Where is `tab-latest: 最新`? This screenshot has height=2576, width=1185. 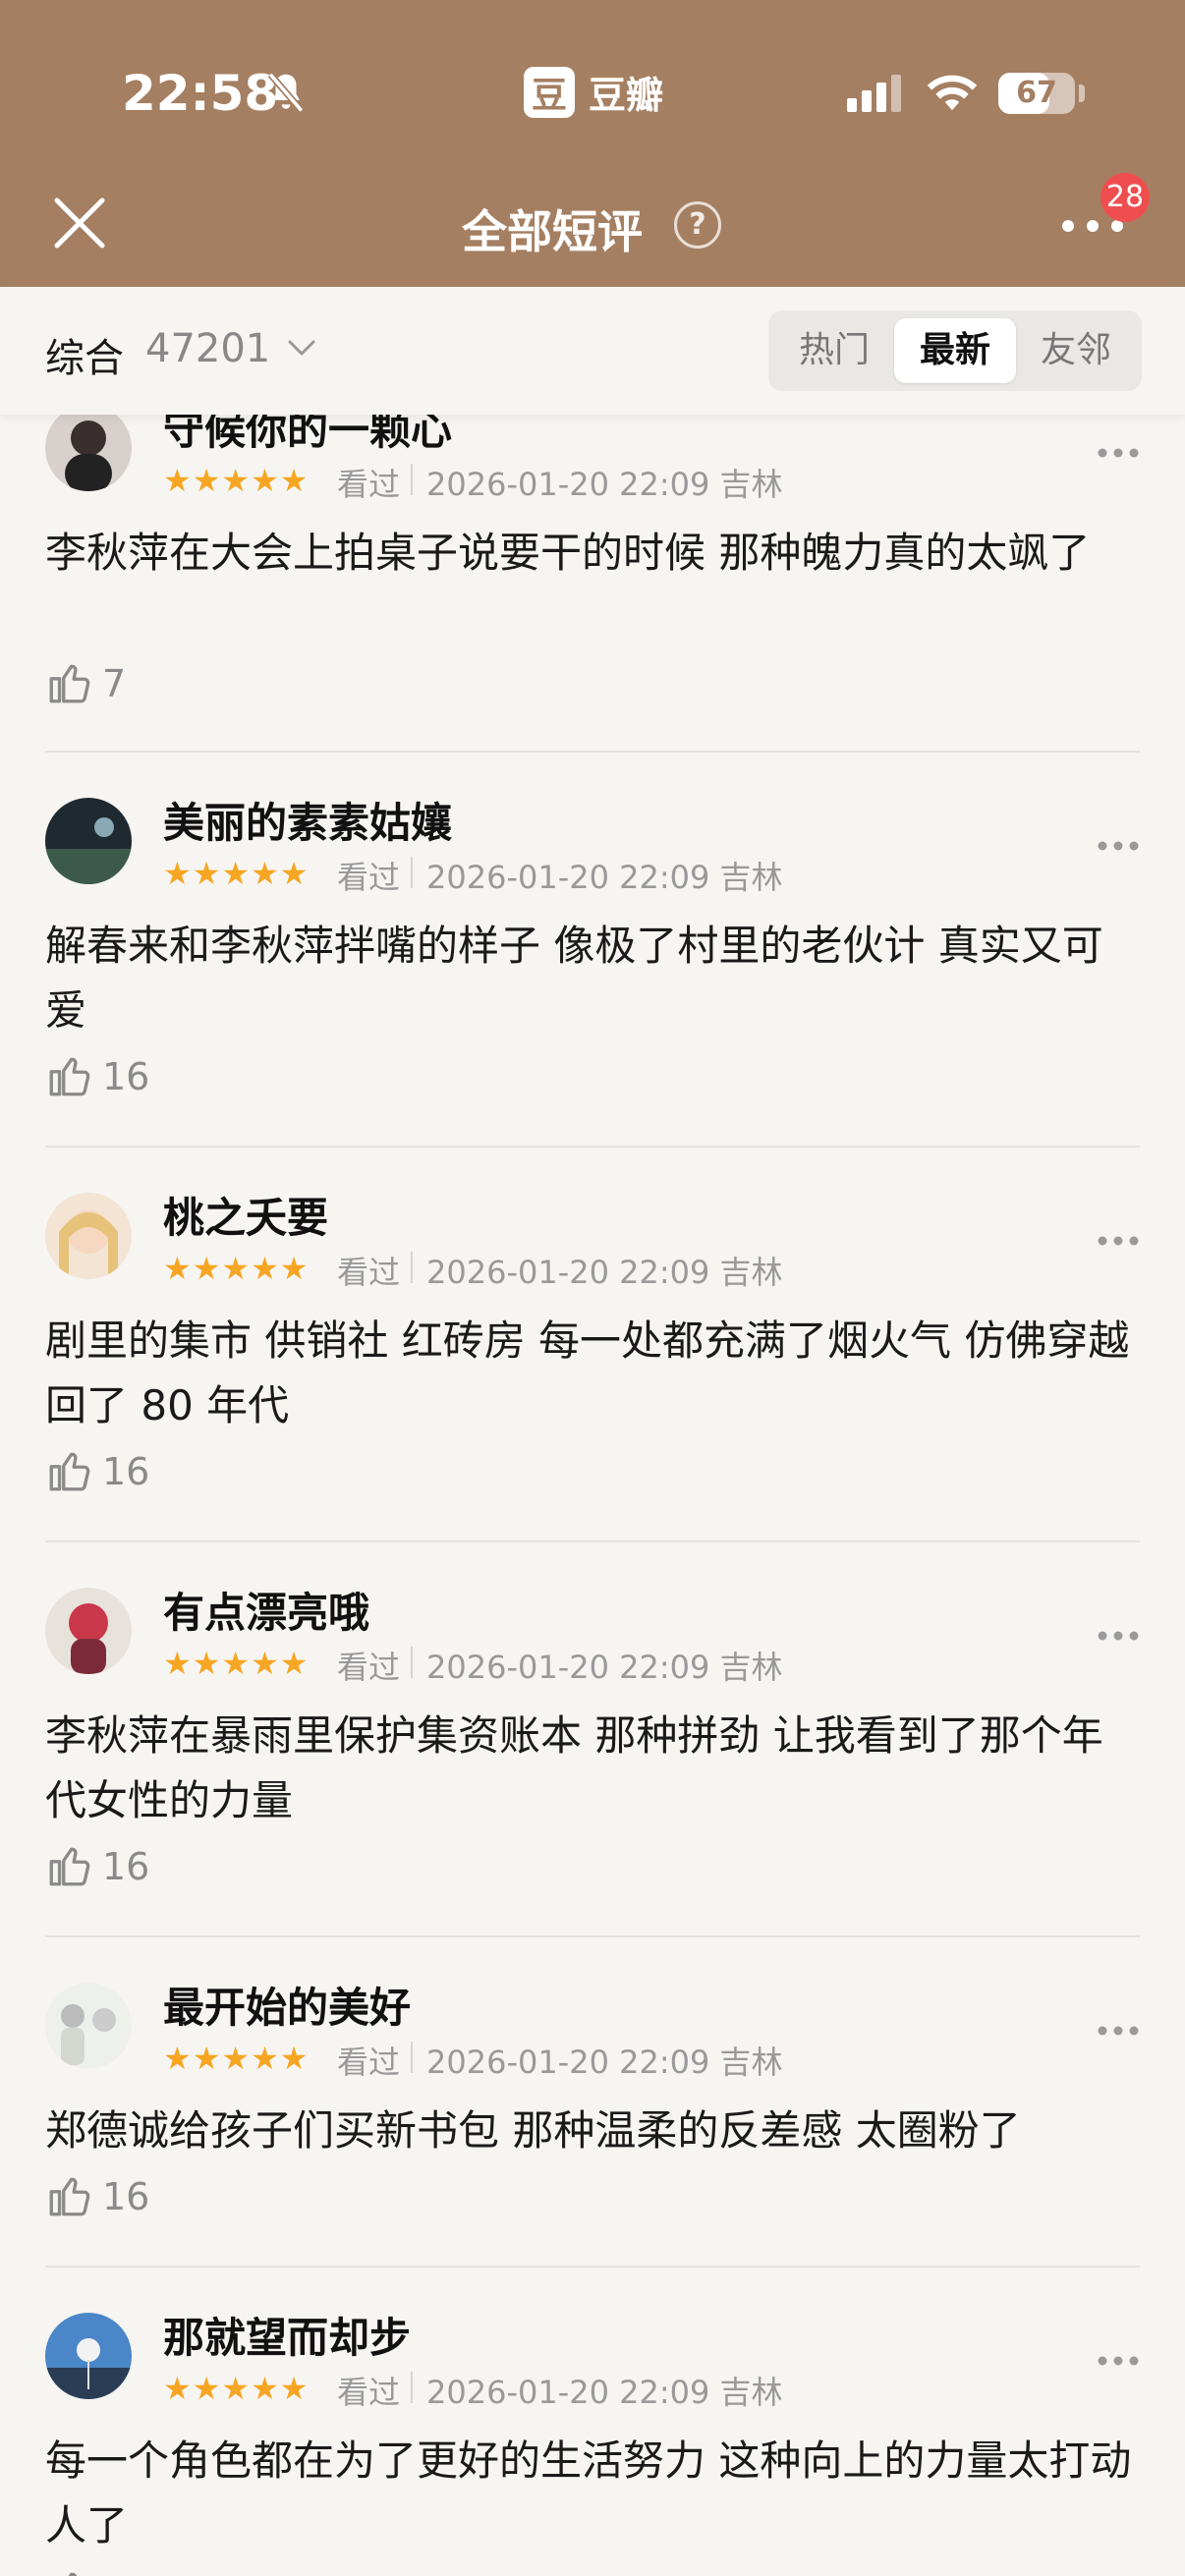 tab-latest: 最新 is located at coordinates (955, 350).